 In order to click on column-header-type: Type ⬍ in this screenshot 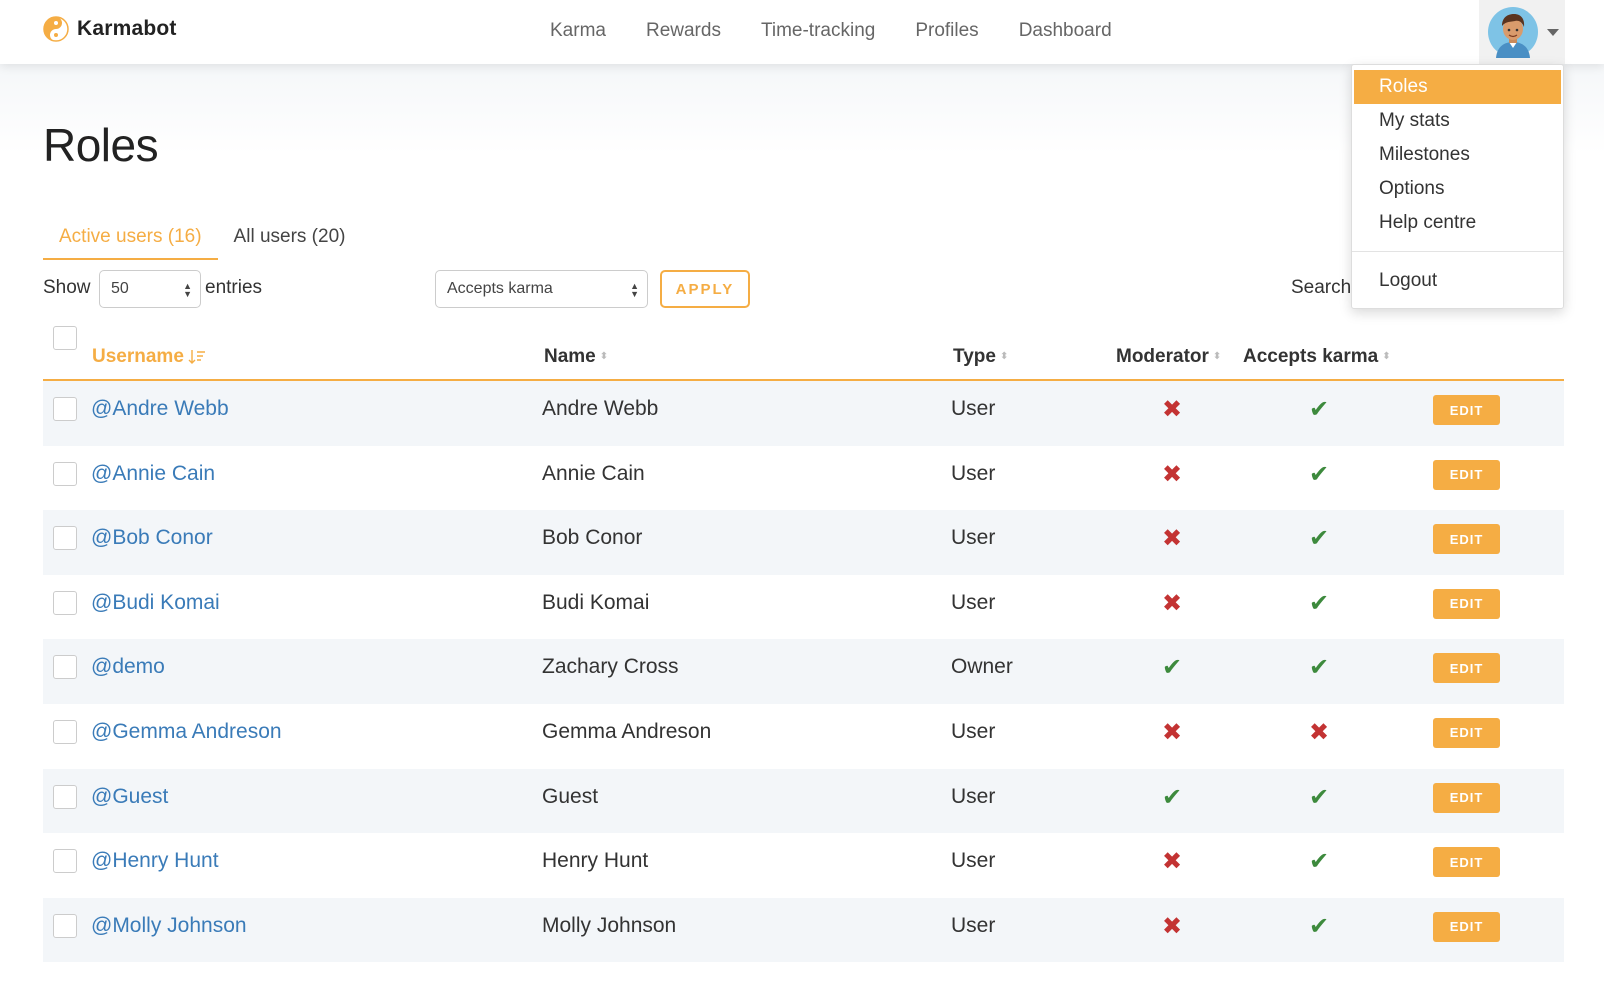, I will do `click(980, 357)`.